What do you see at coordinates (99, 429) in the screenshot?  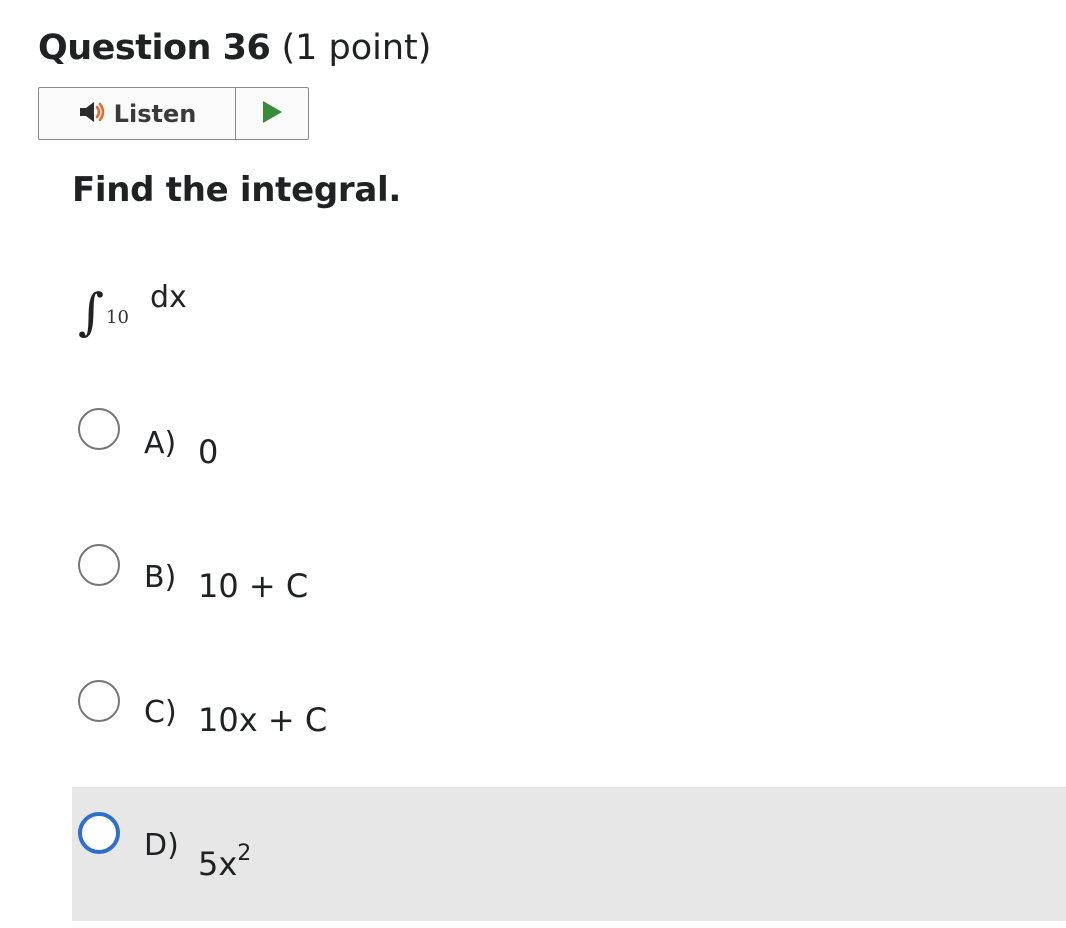 I see `radio-button-a` at bounding box center [99, 429].